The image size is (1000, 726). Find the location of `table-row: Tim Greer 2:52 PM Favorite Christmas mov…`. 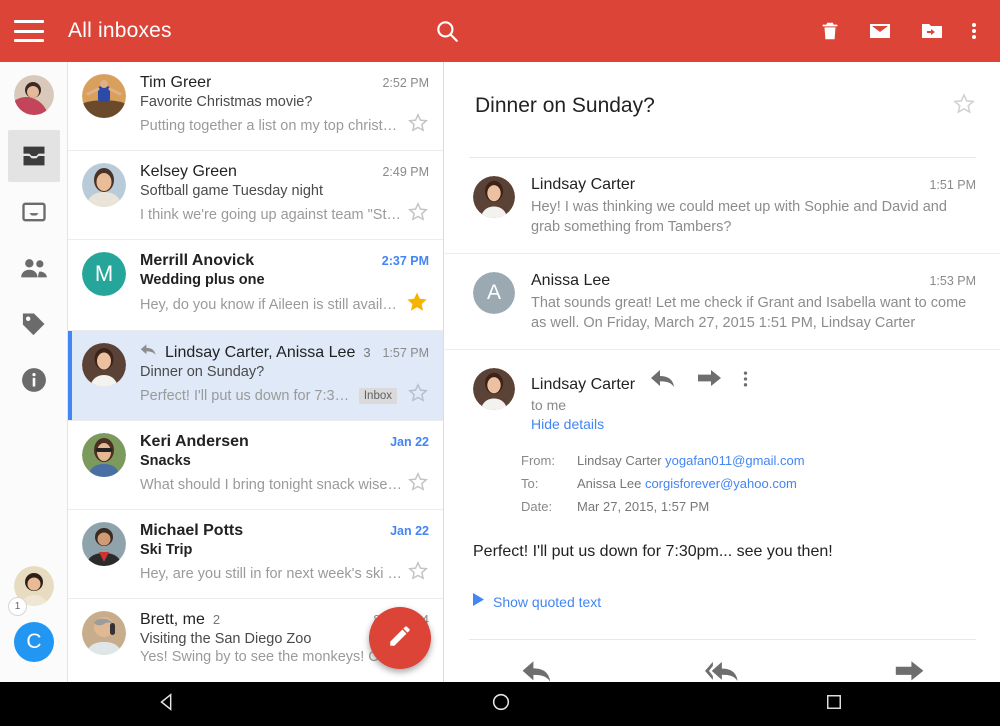

table-row: Tim Greer 2:52 PM Favorite Christmas mov… is located at coordinates (255, 106).